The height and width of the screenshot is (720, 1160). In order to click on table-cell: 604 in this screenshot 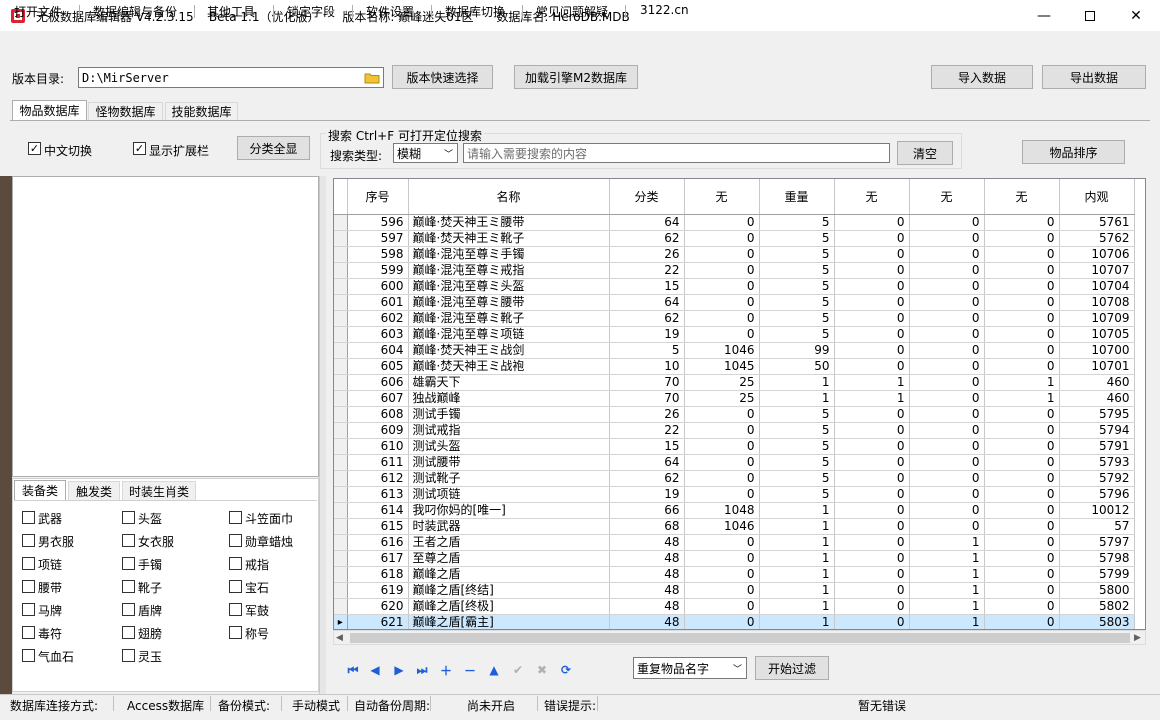, I will do `click(378, 350)`.